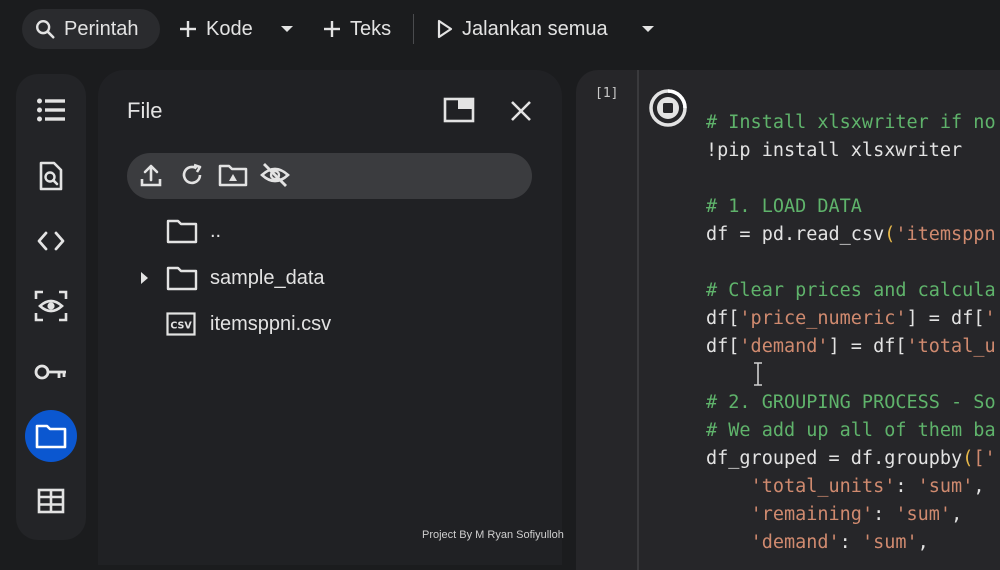 This screenshot has width=1000, height=570. I want to click on code-line: 'remaining': 'sum',, so click(851, 515).